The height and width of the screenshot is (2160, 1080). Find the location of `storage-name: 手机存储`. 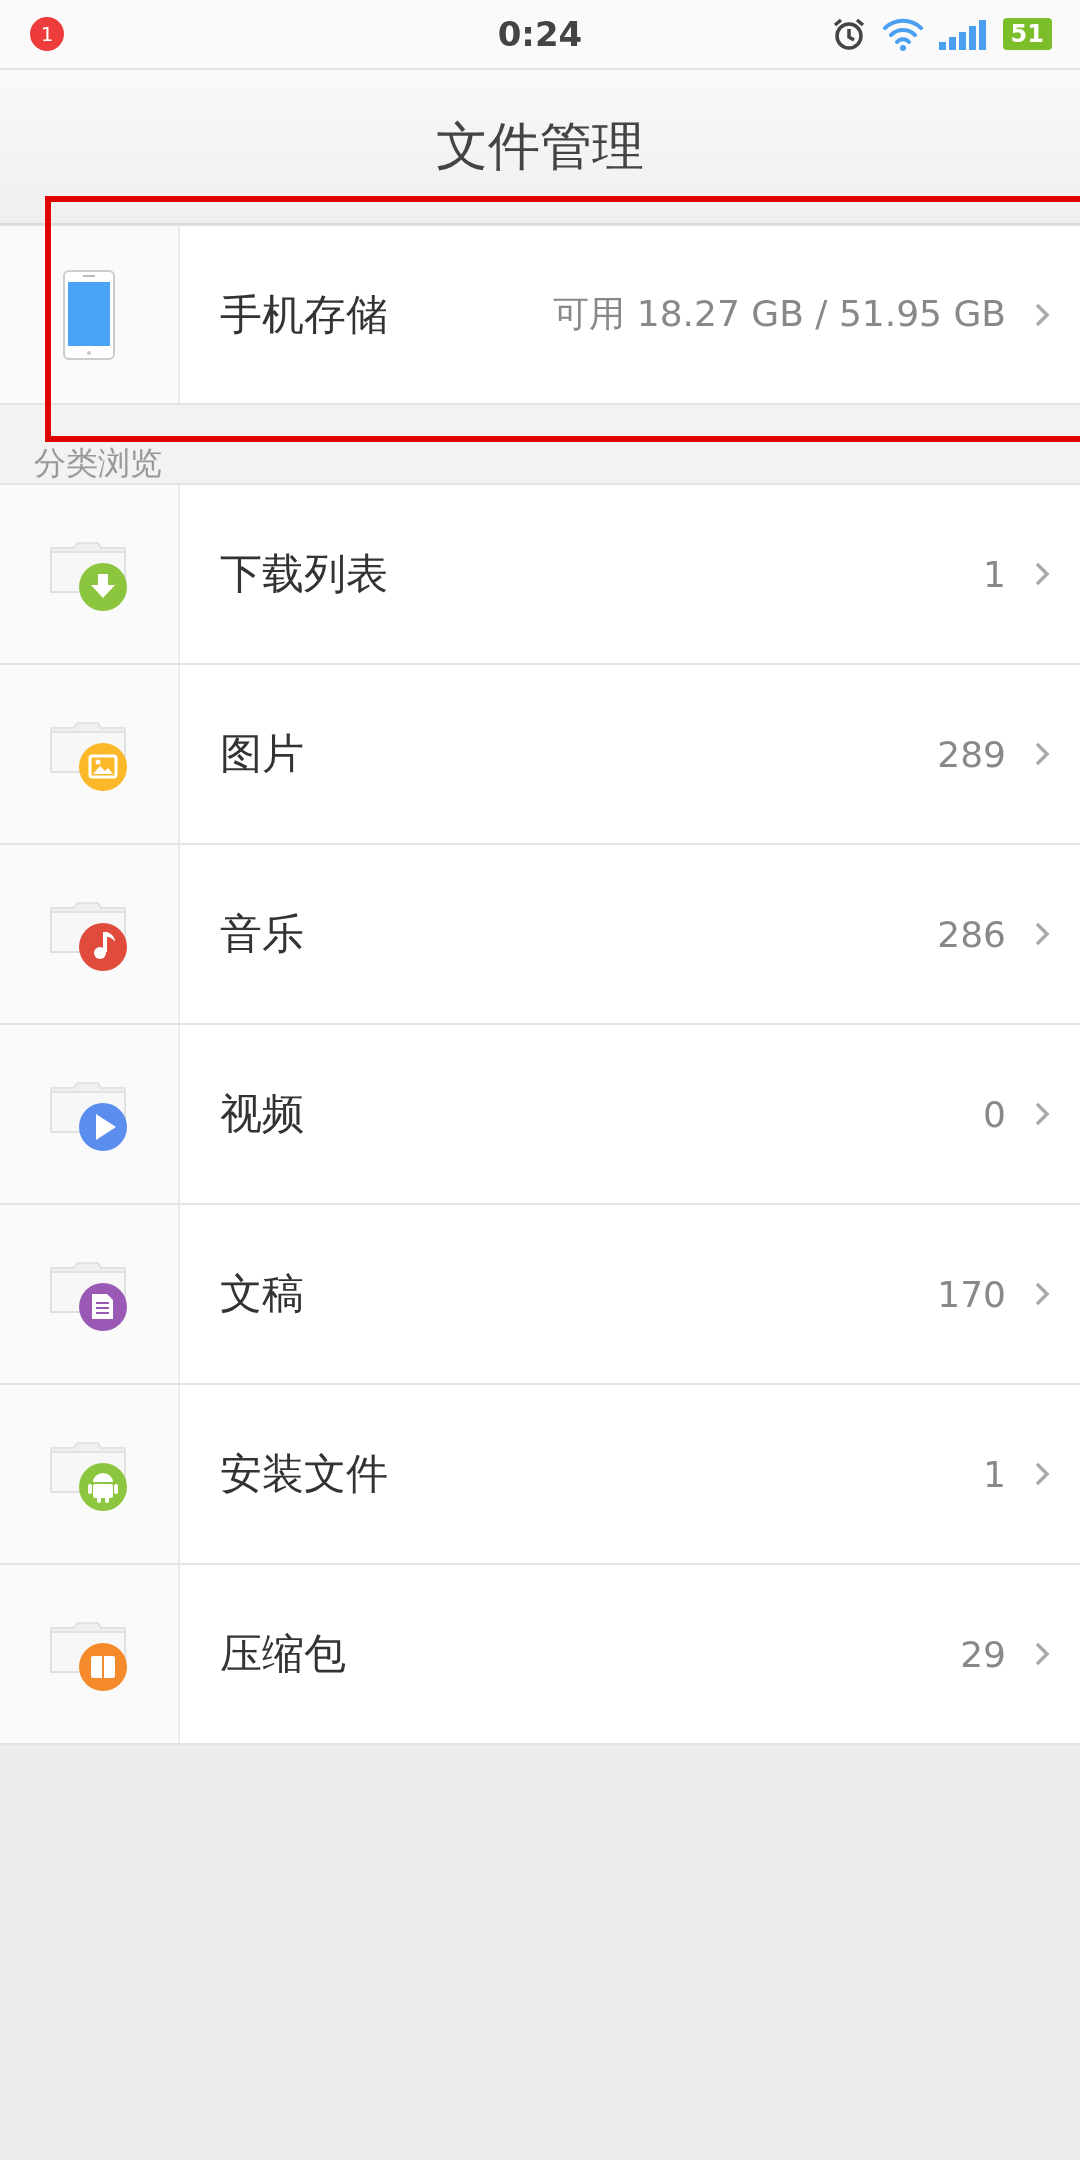

storage-name: 手机存储 is located at coordinates (304, 314).